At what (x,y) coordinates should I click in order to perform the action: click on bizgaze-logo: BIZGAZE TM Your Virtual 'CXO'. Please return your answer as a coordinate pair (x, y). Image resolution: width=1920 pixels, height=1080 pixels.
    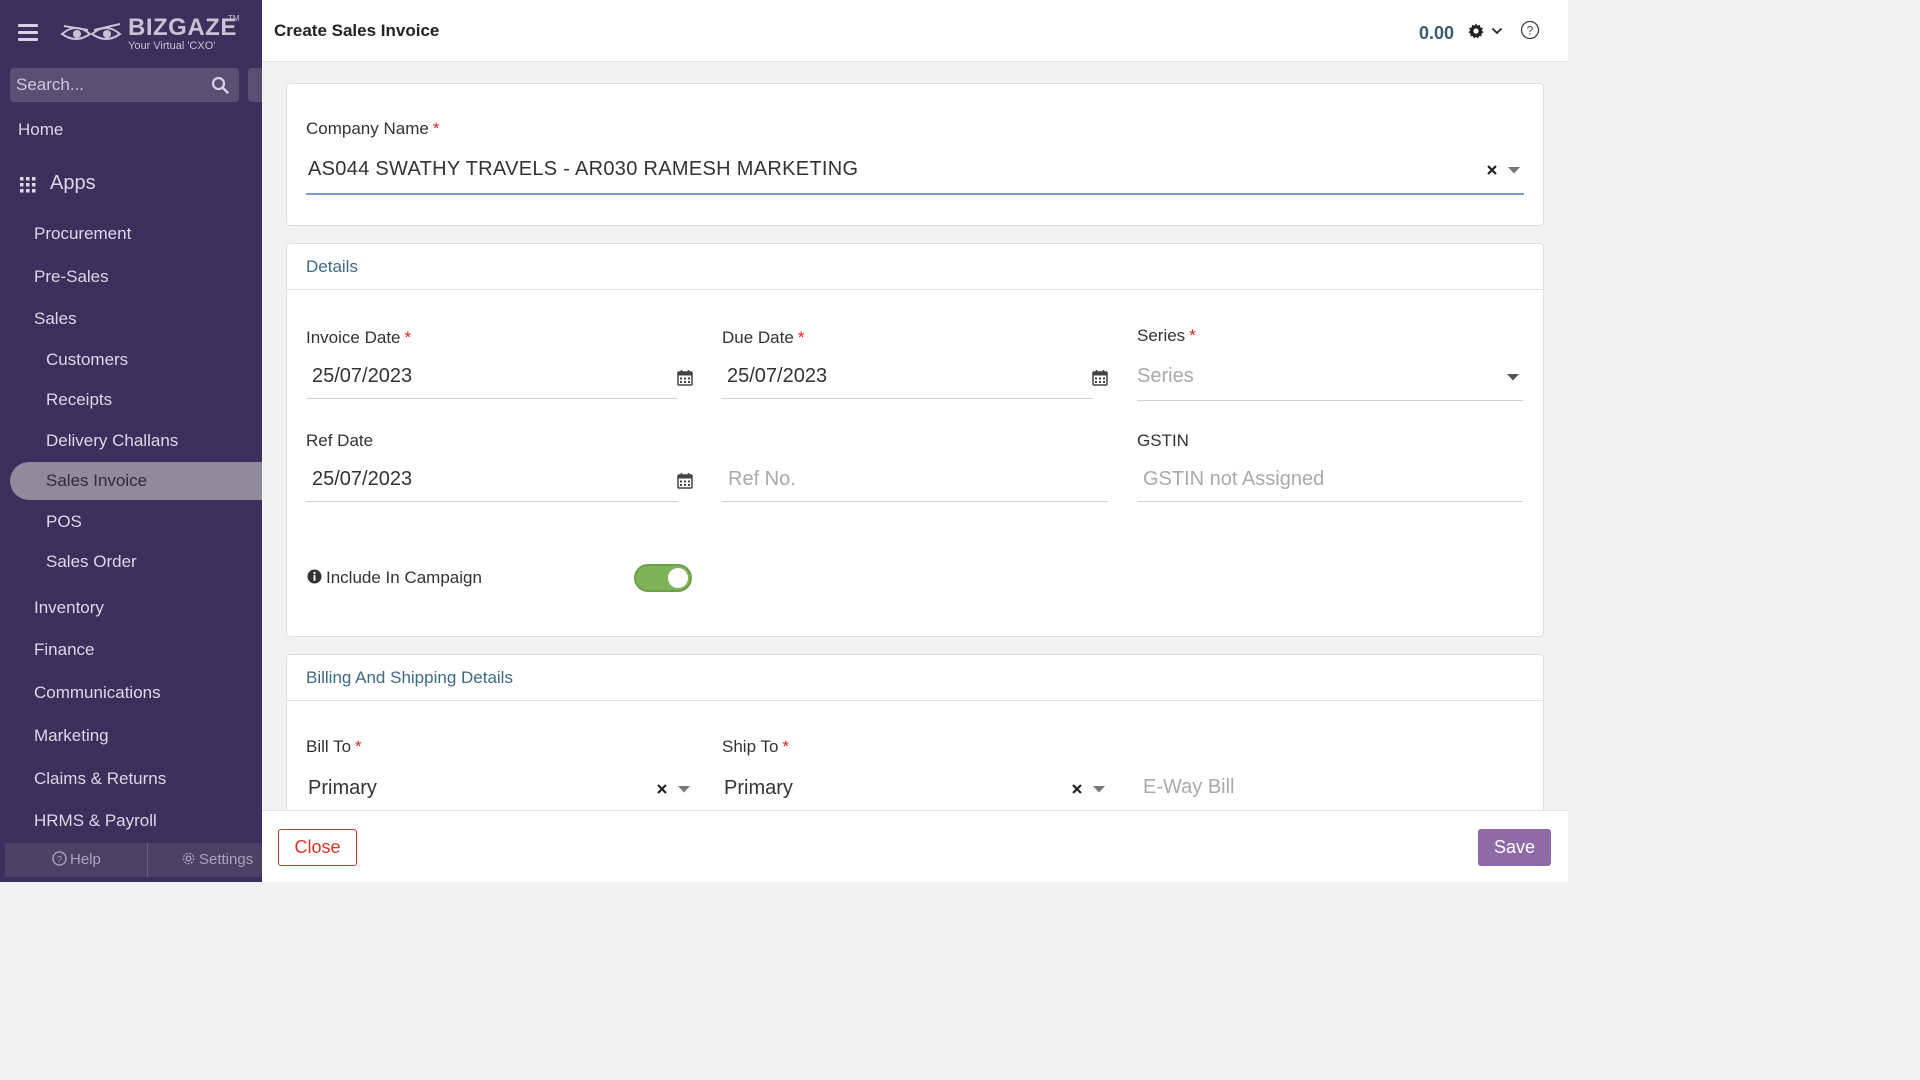
    Looking at the image, I should click on (155, 34).